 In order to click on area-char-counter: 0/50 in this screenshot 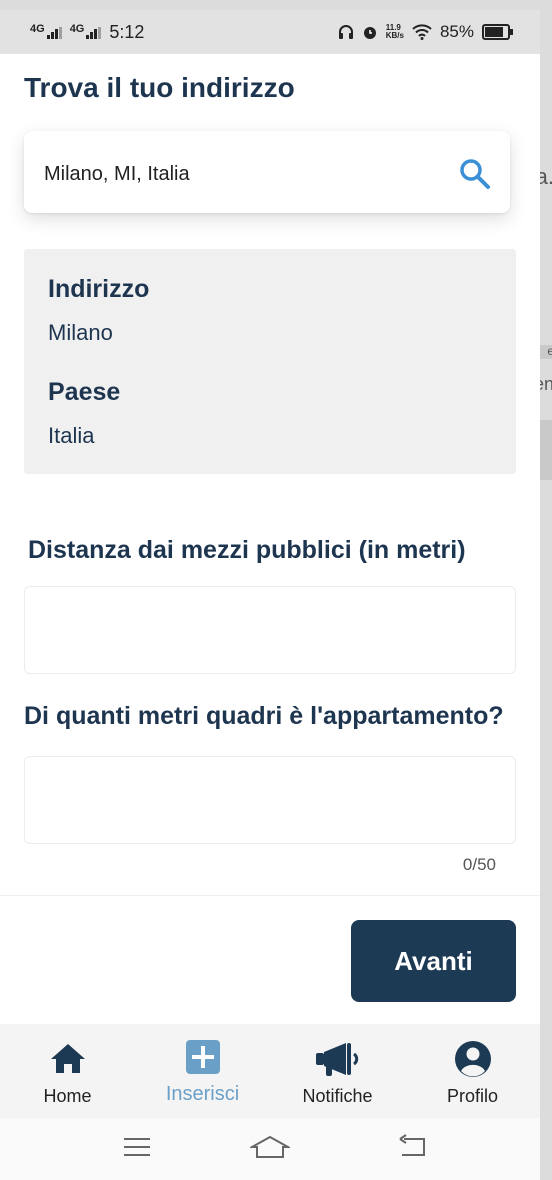, I will do `click(479, 864)`.